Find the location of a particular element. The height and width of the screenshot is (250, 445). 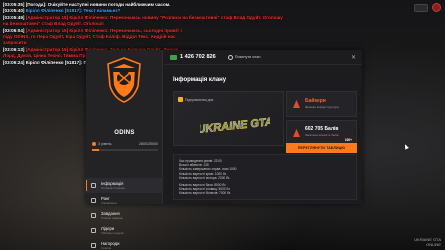

enterprise-banner: Підприємство дня UKRAINE GTA is located at coordinates (228, 118).